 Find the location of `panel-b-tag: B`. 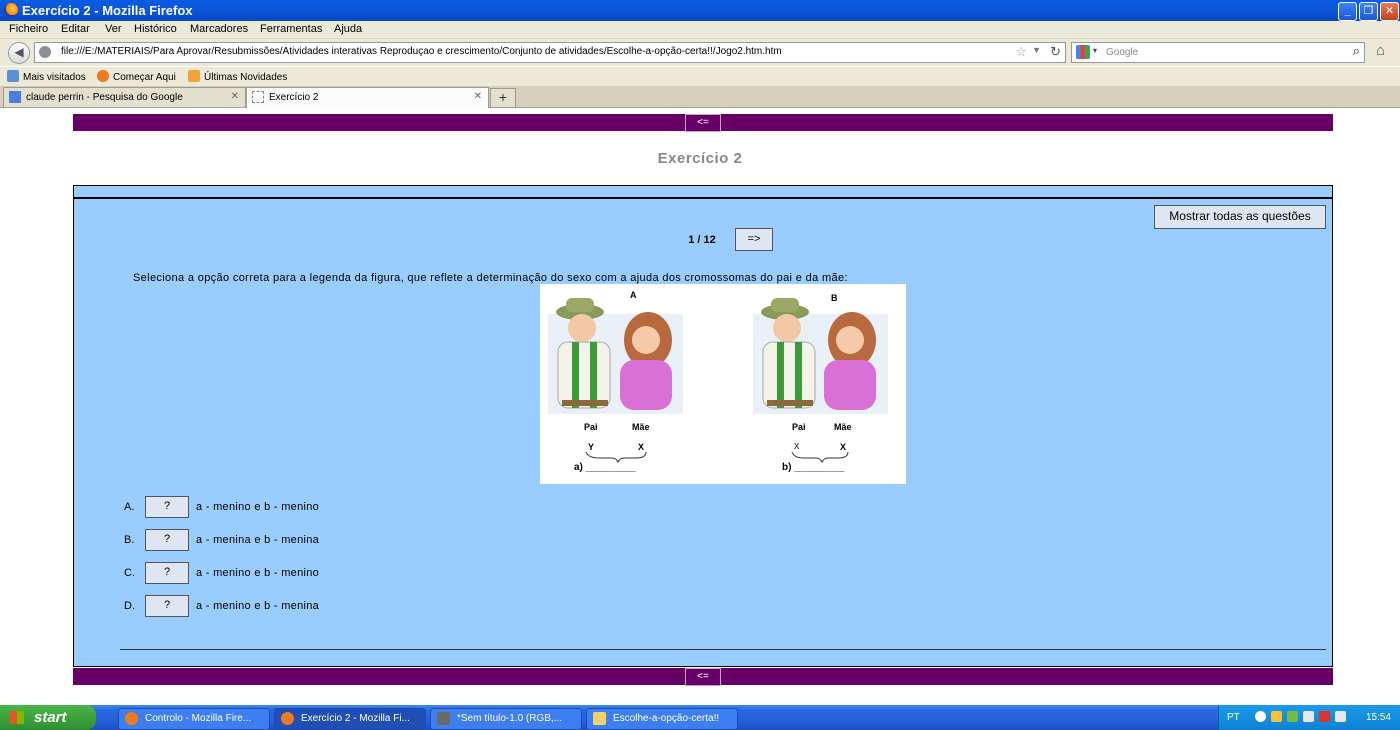

panel-b-tag: B is located at coordinates (834, 298).